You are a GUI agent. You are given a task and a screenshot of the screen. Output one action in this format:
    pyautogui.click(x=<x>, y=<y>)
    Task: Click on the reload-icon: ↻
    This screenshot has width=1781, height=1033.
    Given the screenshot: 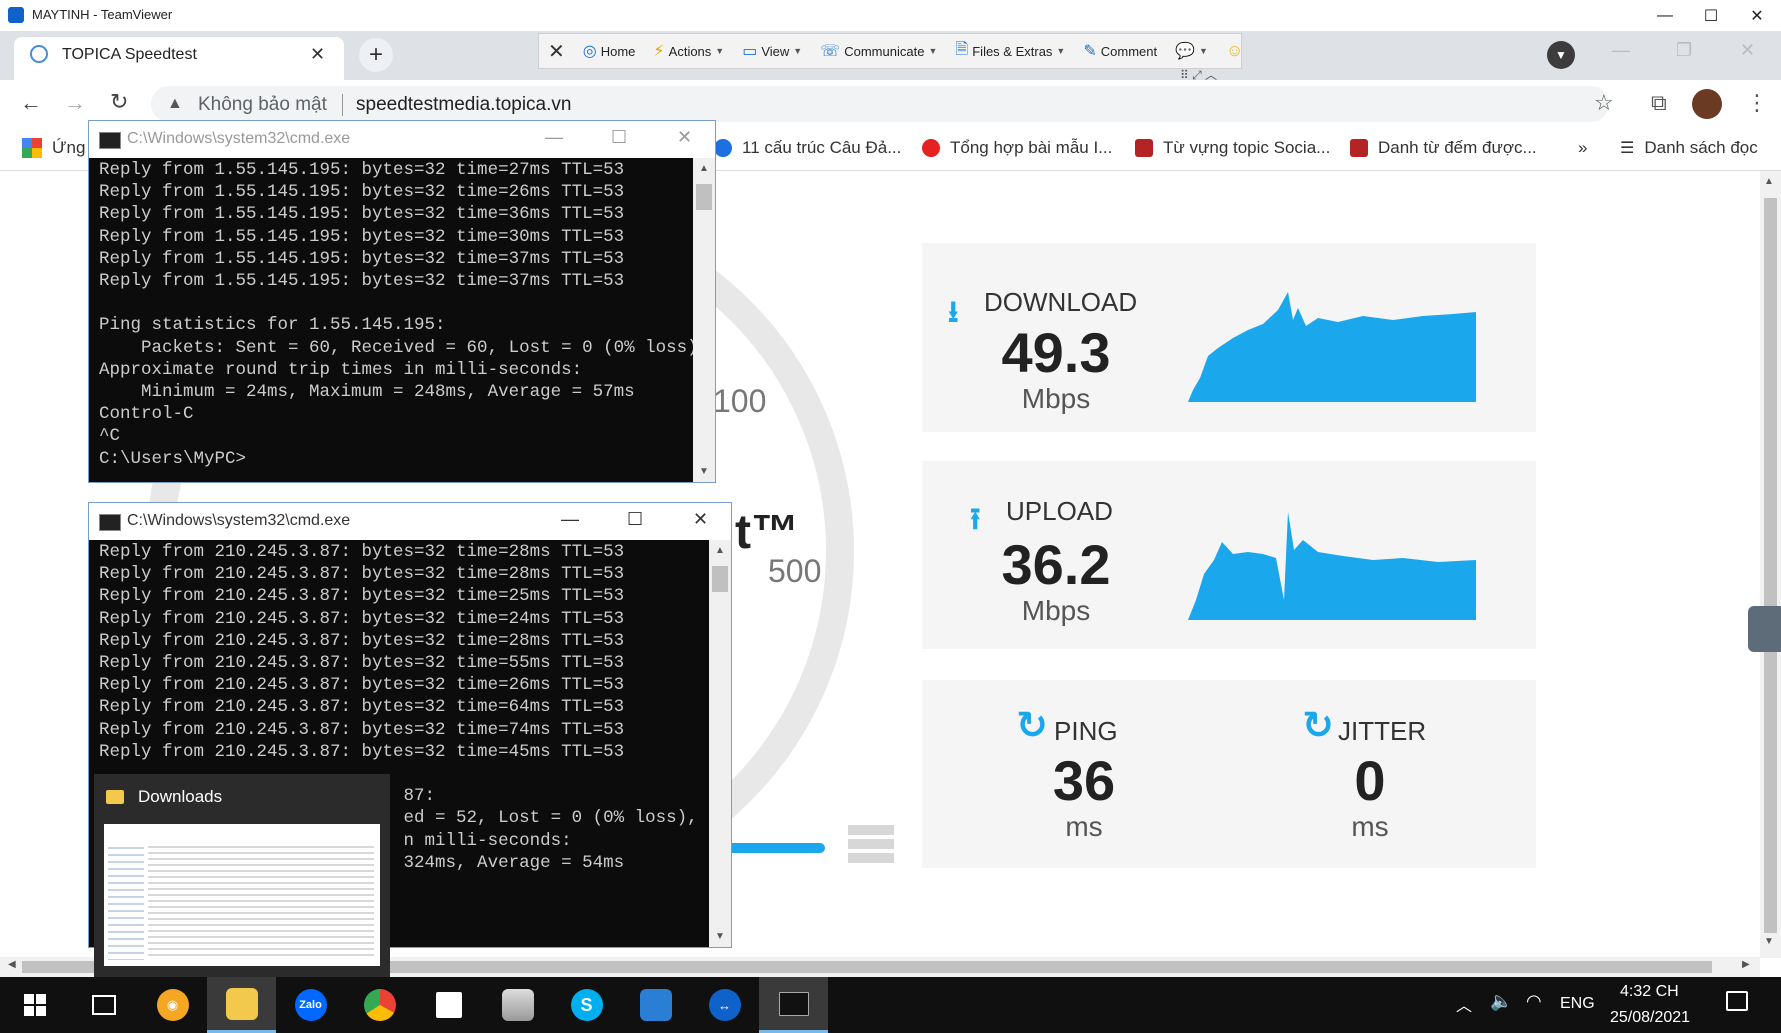 What is the action you would take?
    pyautogui.click(x=119, y=102)
    